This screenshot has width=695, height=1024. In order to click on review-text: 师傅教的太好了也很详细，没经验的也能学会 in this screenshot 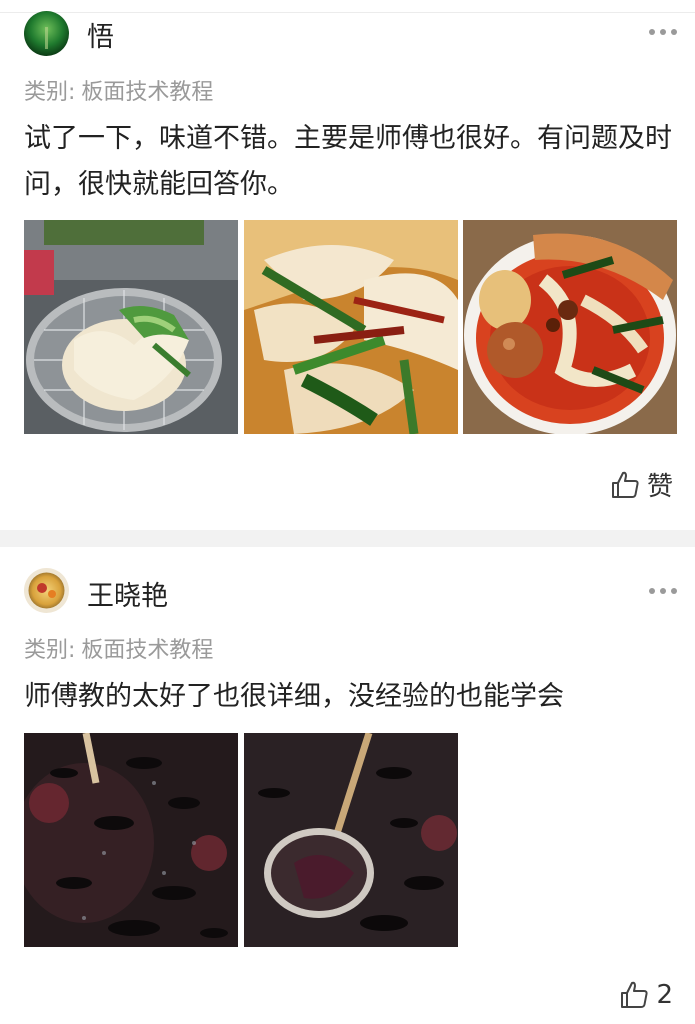, I will do `click(294, 696)`.